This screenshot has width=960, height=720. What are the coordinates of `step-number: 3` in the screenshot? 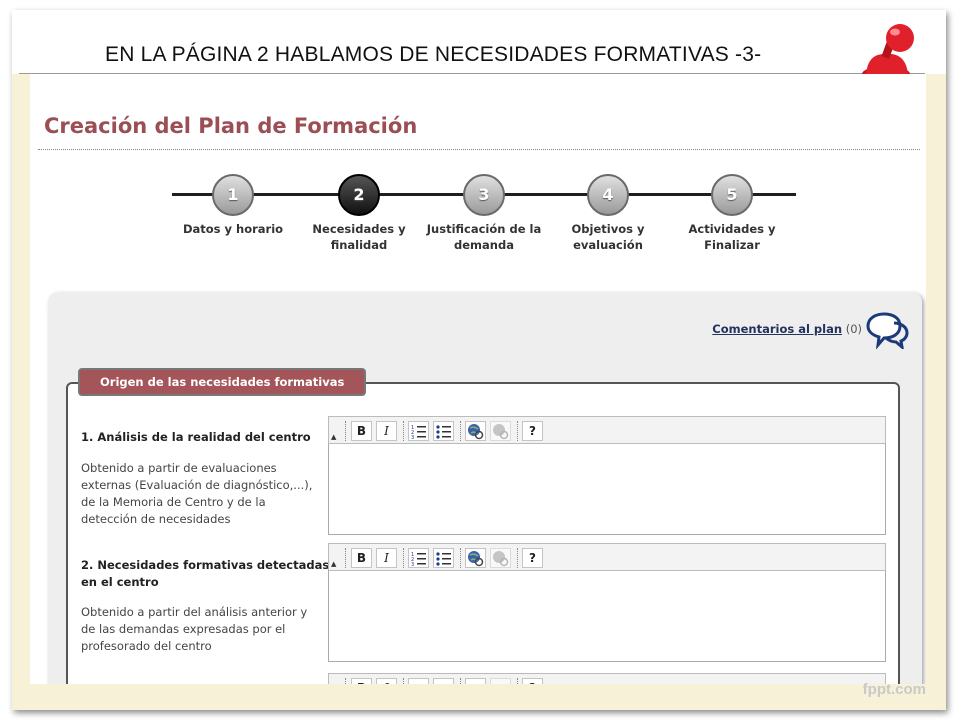 It's located at (484, 195).